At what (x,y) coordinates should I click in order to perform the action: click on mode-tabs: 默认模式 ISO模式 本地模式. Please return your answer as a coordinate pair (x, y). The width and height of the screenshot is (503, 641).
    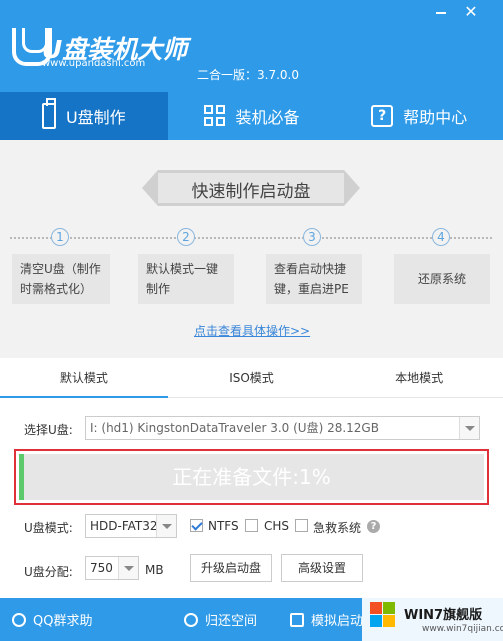
    Looking at the image, I should click on (251, 378).